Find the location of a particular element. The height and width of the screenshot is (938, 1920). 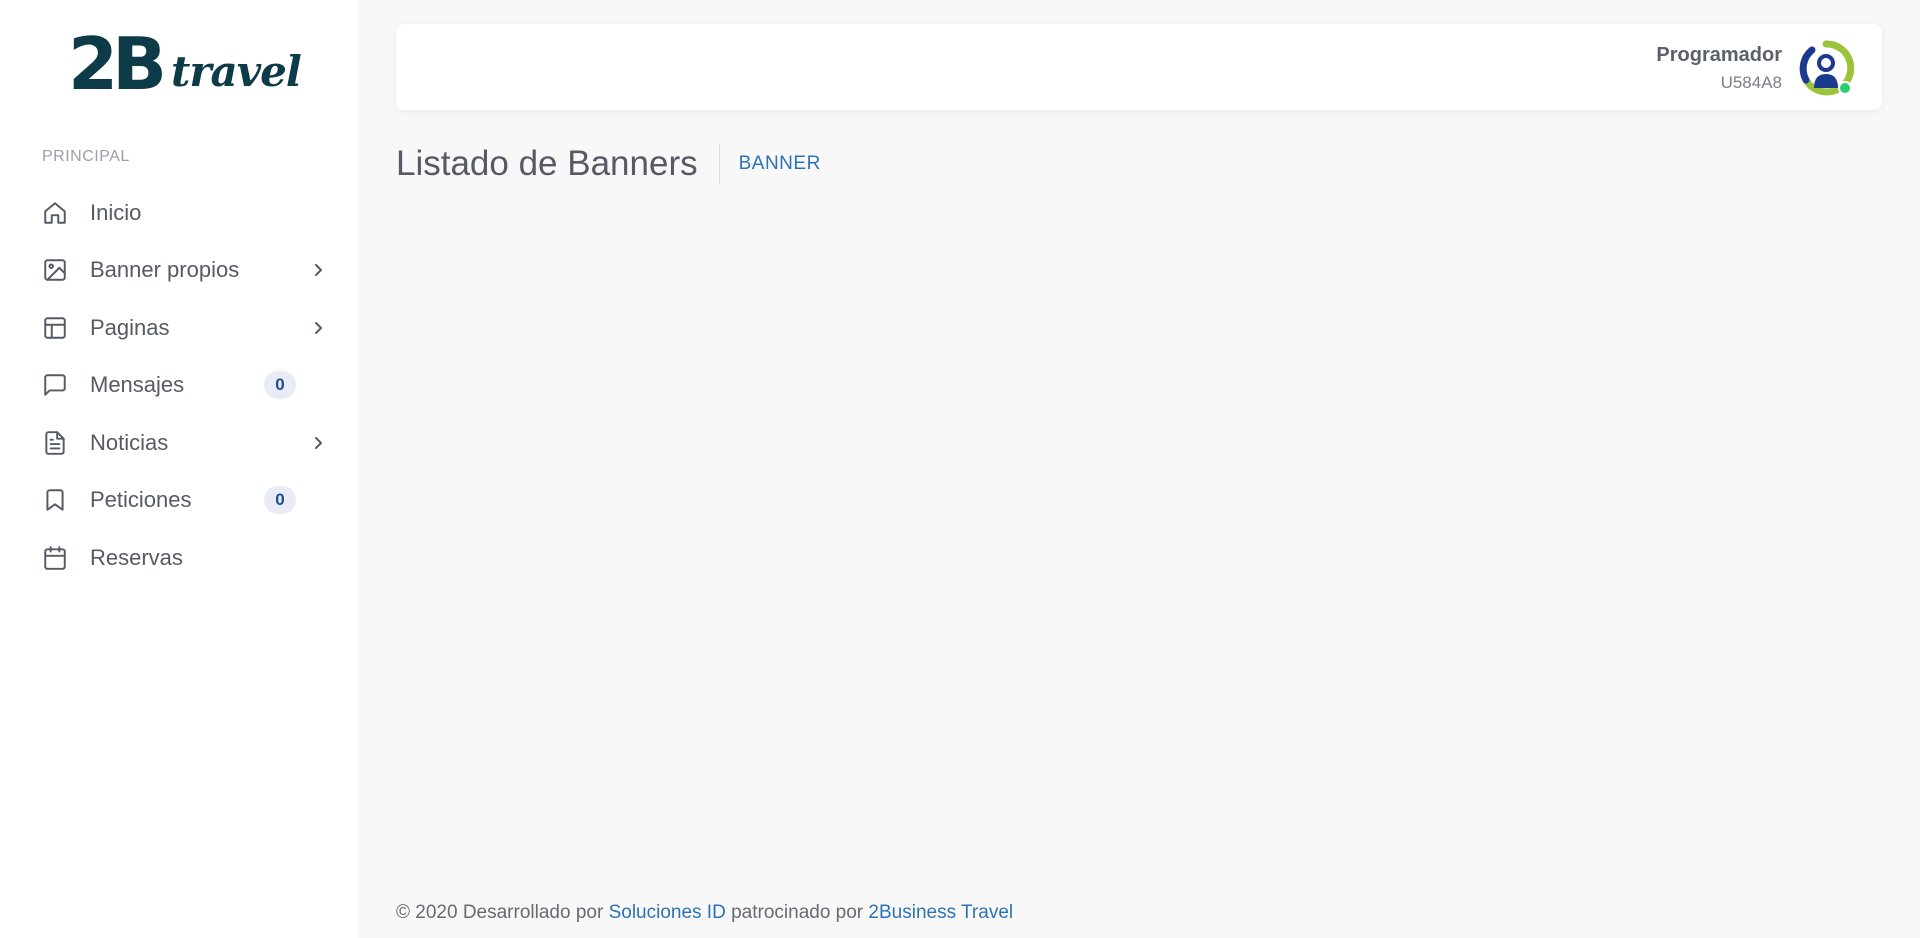

footer-middle: patrocinado por is located at coordinates (797, 912).